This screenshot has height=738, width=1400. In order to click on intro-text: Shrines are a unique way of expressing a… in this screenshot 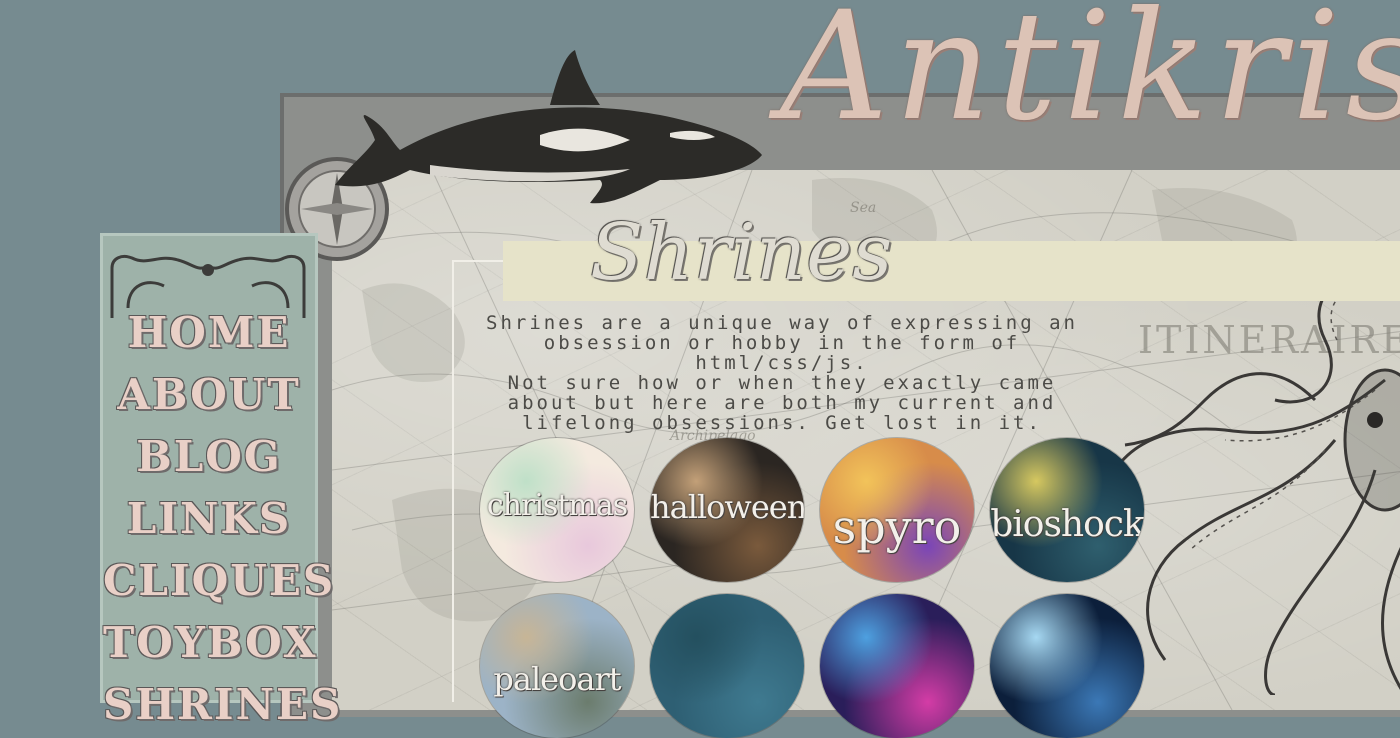, I will do `click(782, 373)`.